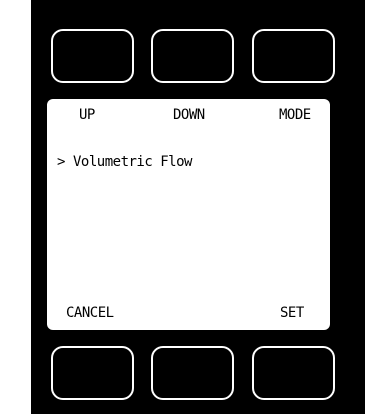 Image resolution: width=379 pixels, height=414 pixels. I want to click on hw-button-cancel, so click(92, 373).